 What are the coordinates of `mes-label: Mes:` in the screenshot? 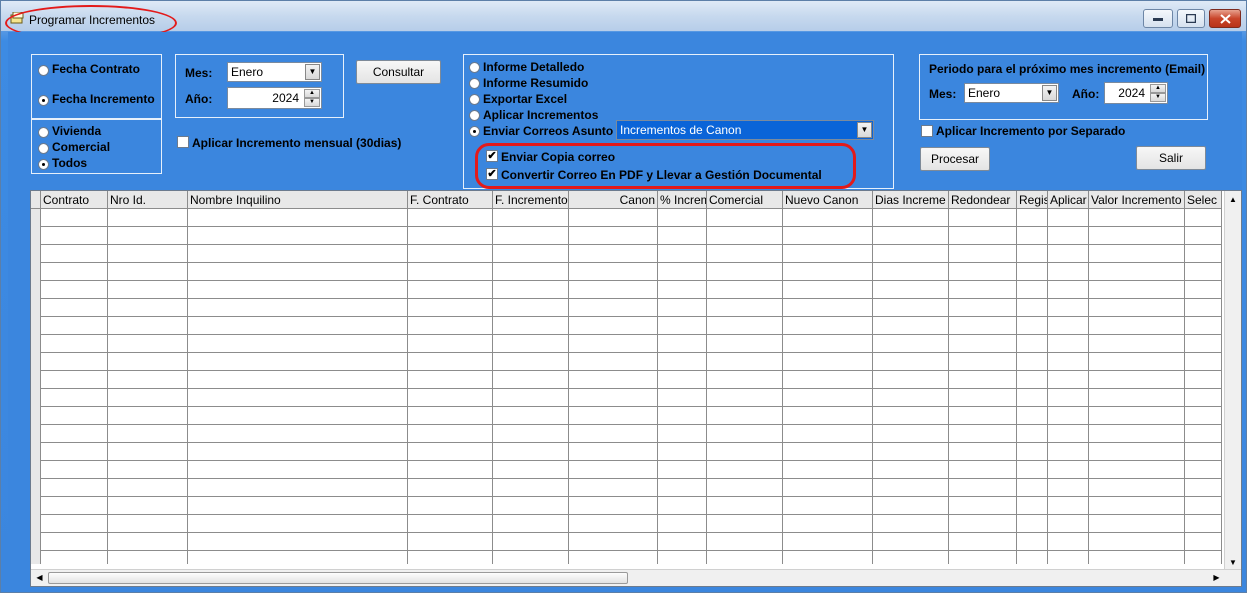 It's located at (199, 73).